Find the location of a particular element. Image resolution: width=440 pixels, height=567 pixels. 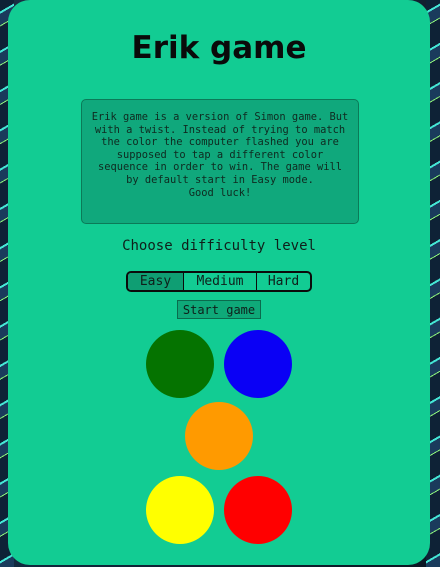

green-pad is located at coordinates (180, 364).